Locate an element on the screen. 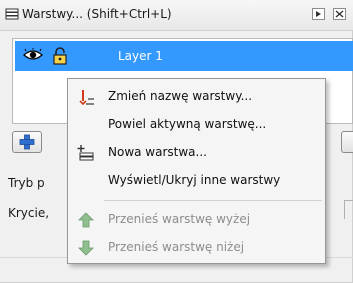 This screenshot has width=353, height=283. new-layer-icon is located at coordinates (85, 153).